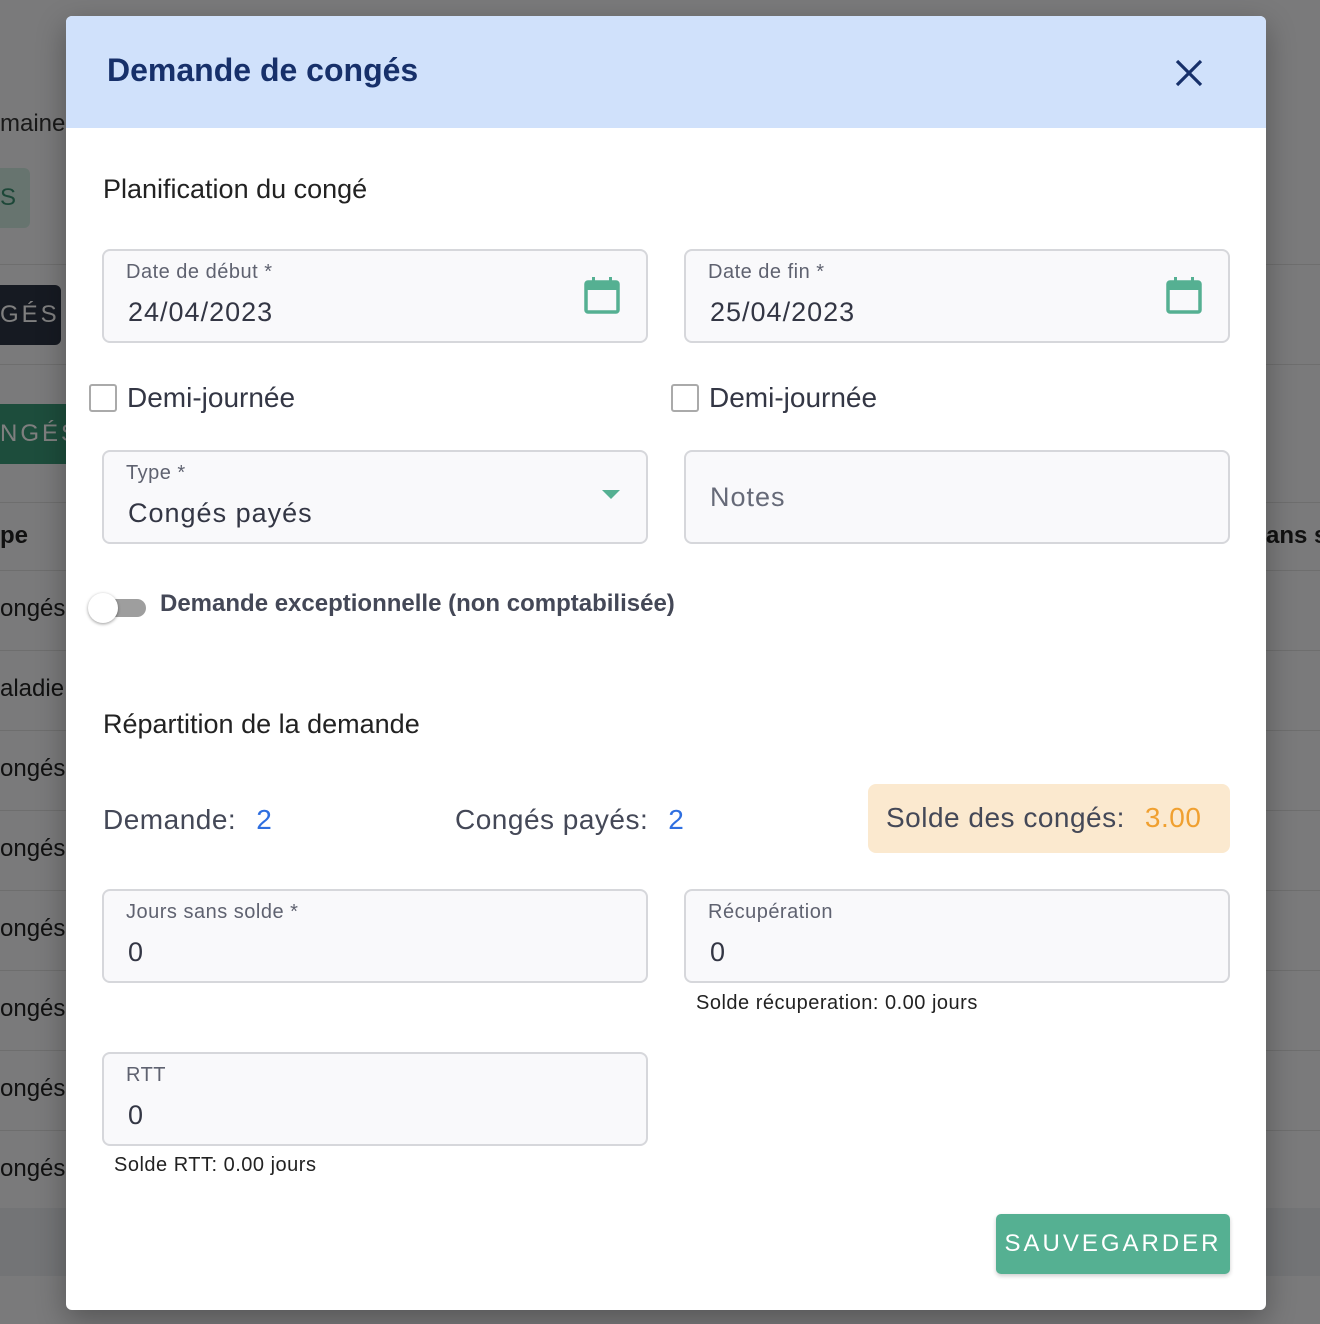 This screenshot has width=1320, height=1324. I want to click on rtt-balance-hint: Solde RTT: 0.00 jours, so click(215, 1165).